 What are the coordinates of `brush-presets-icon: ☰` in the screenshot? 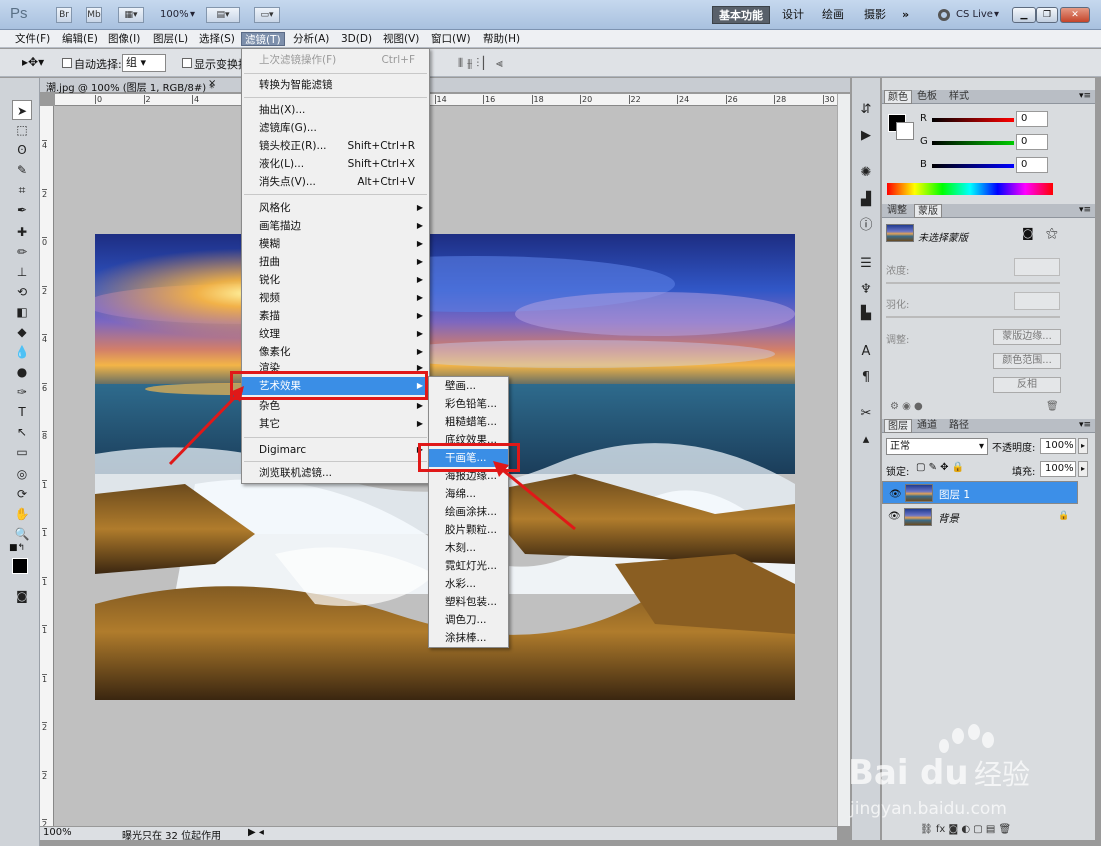 It's located at (866, 264).